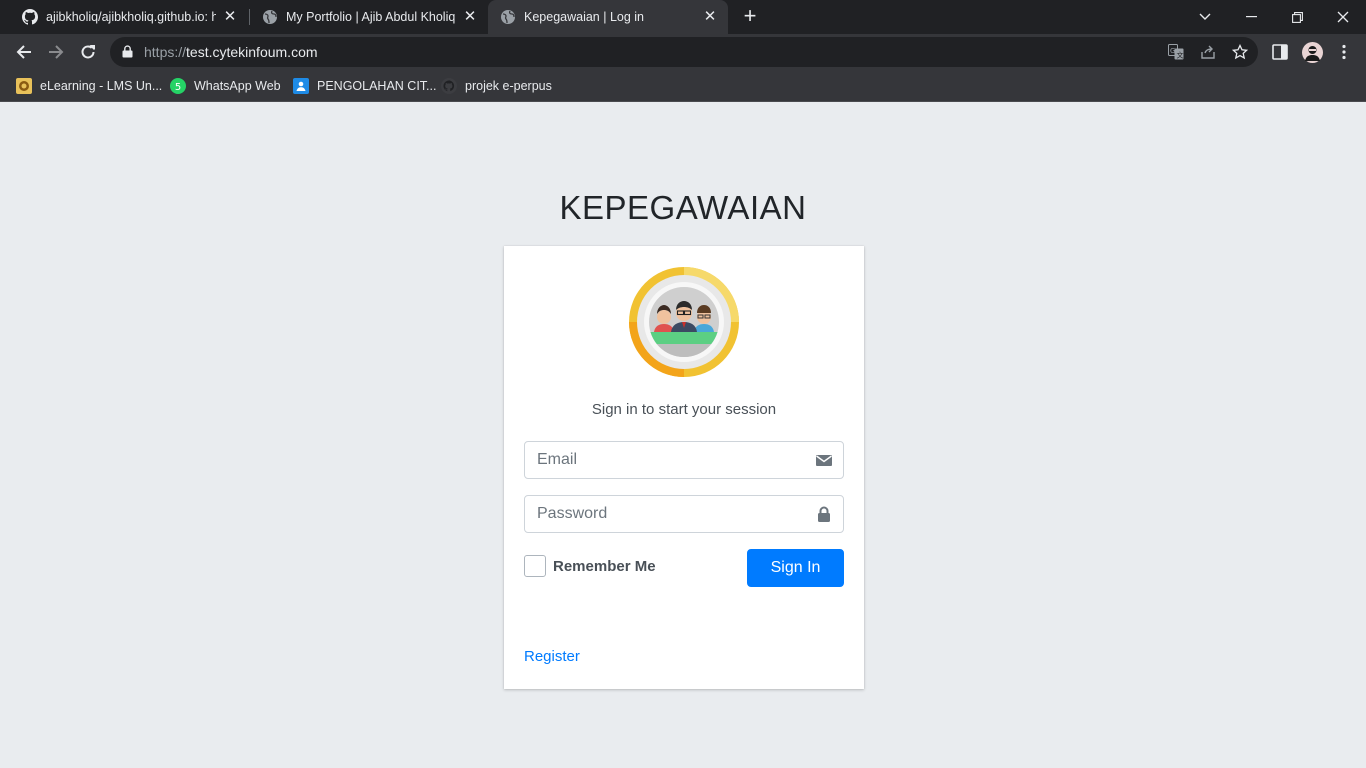 The width and height of the screenshot is (1366, 768). I want to click on svg-text: G, so click(1172, 51).